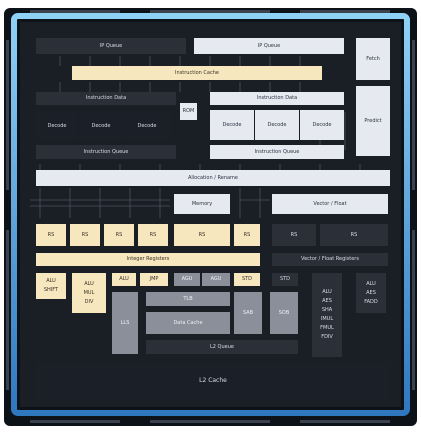  I want to click on div-label: DIV, so click(89, 301).